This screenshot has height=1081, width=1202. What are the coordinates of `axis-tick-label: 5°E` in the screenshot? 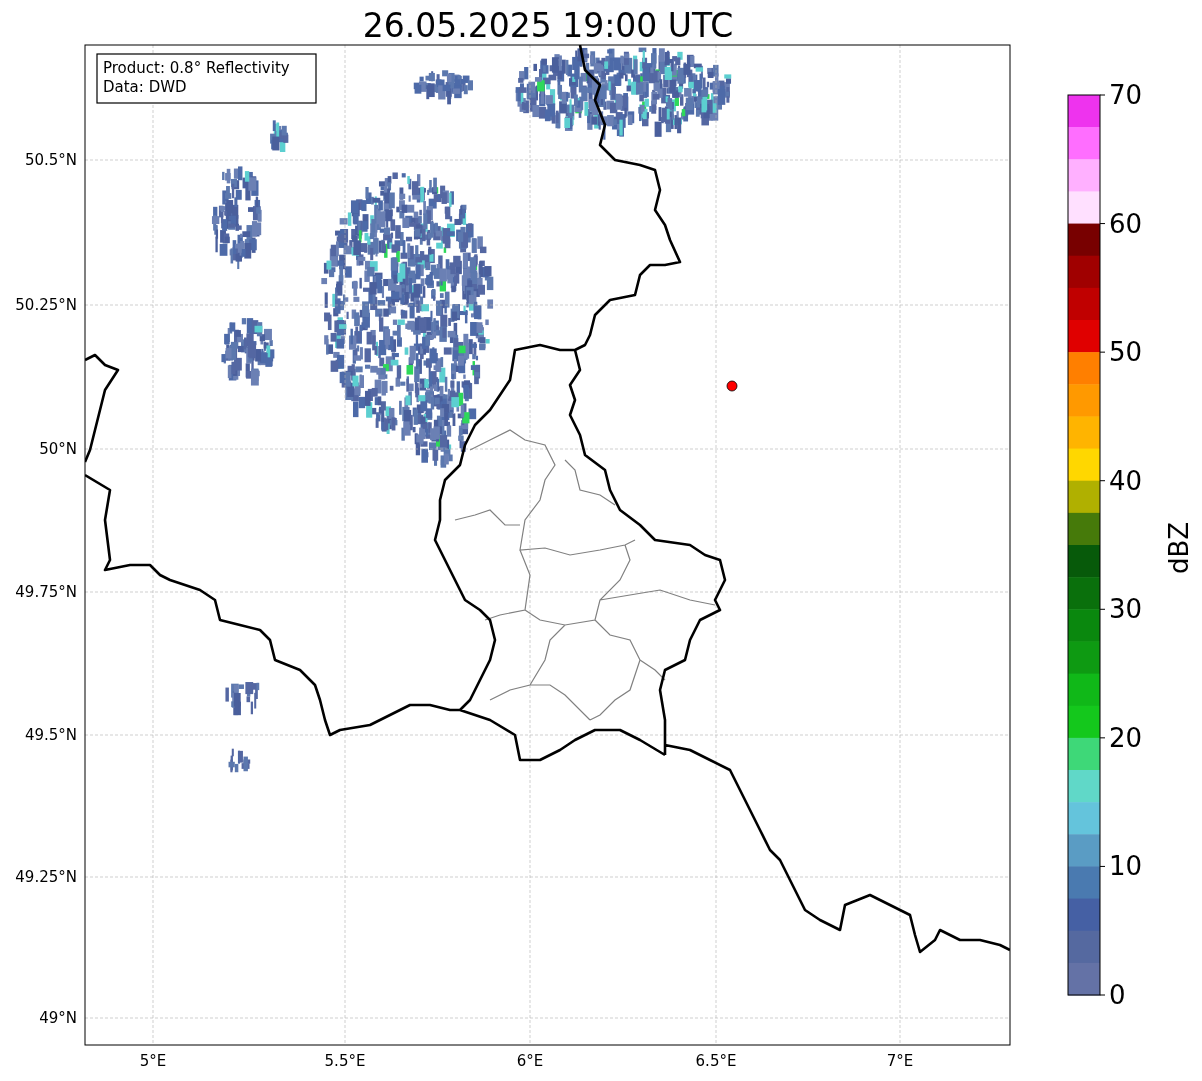 It's located at (153, 1061).